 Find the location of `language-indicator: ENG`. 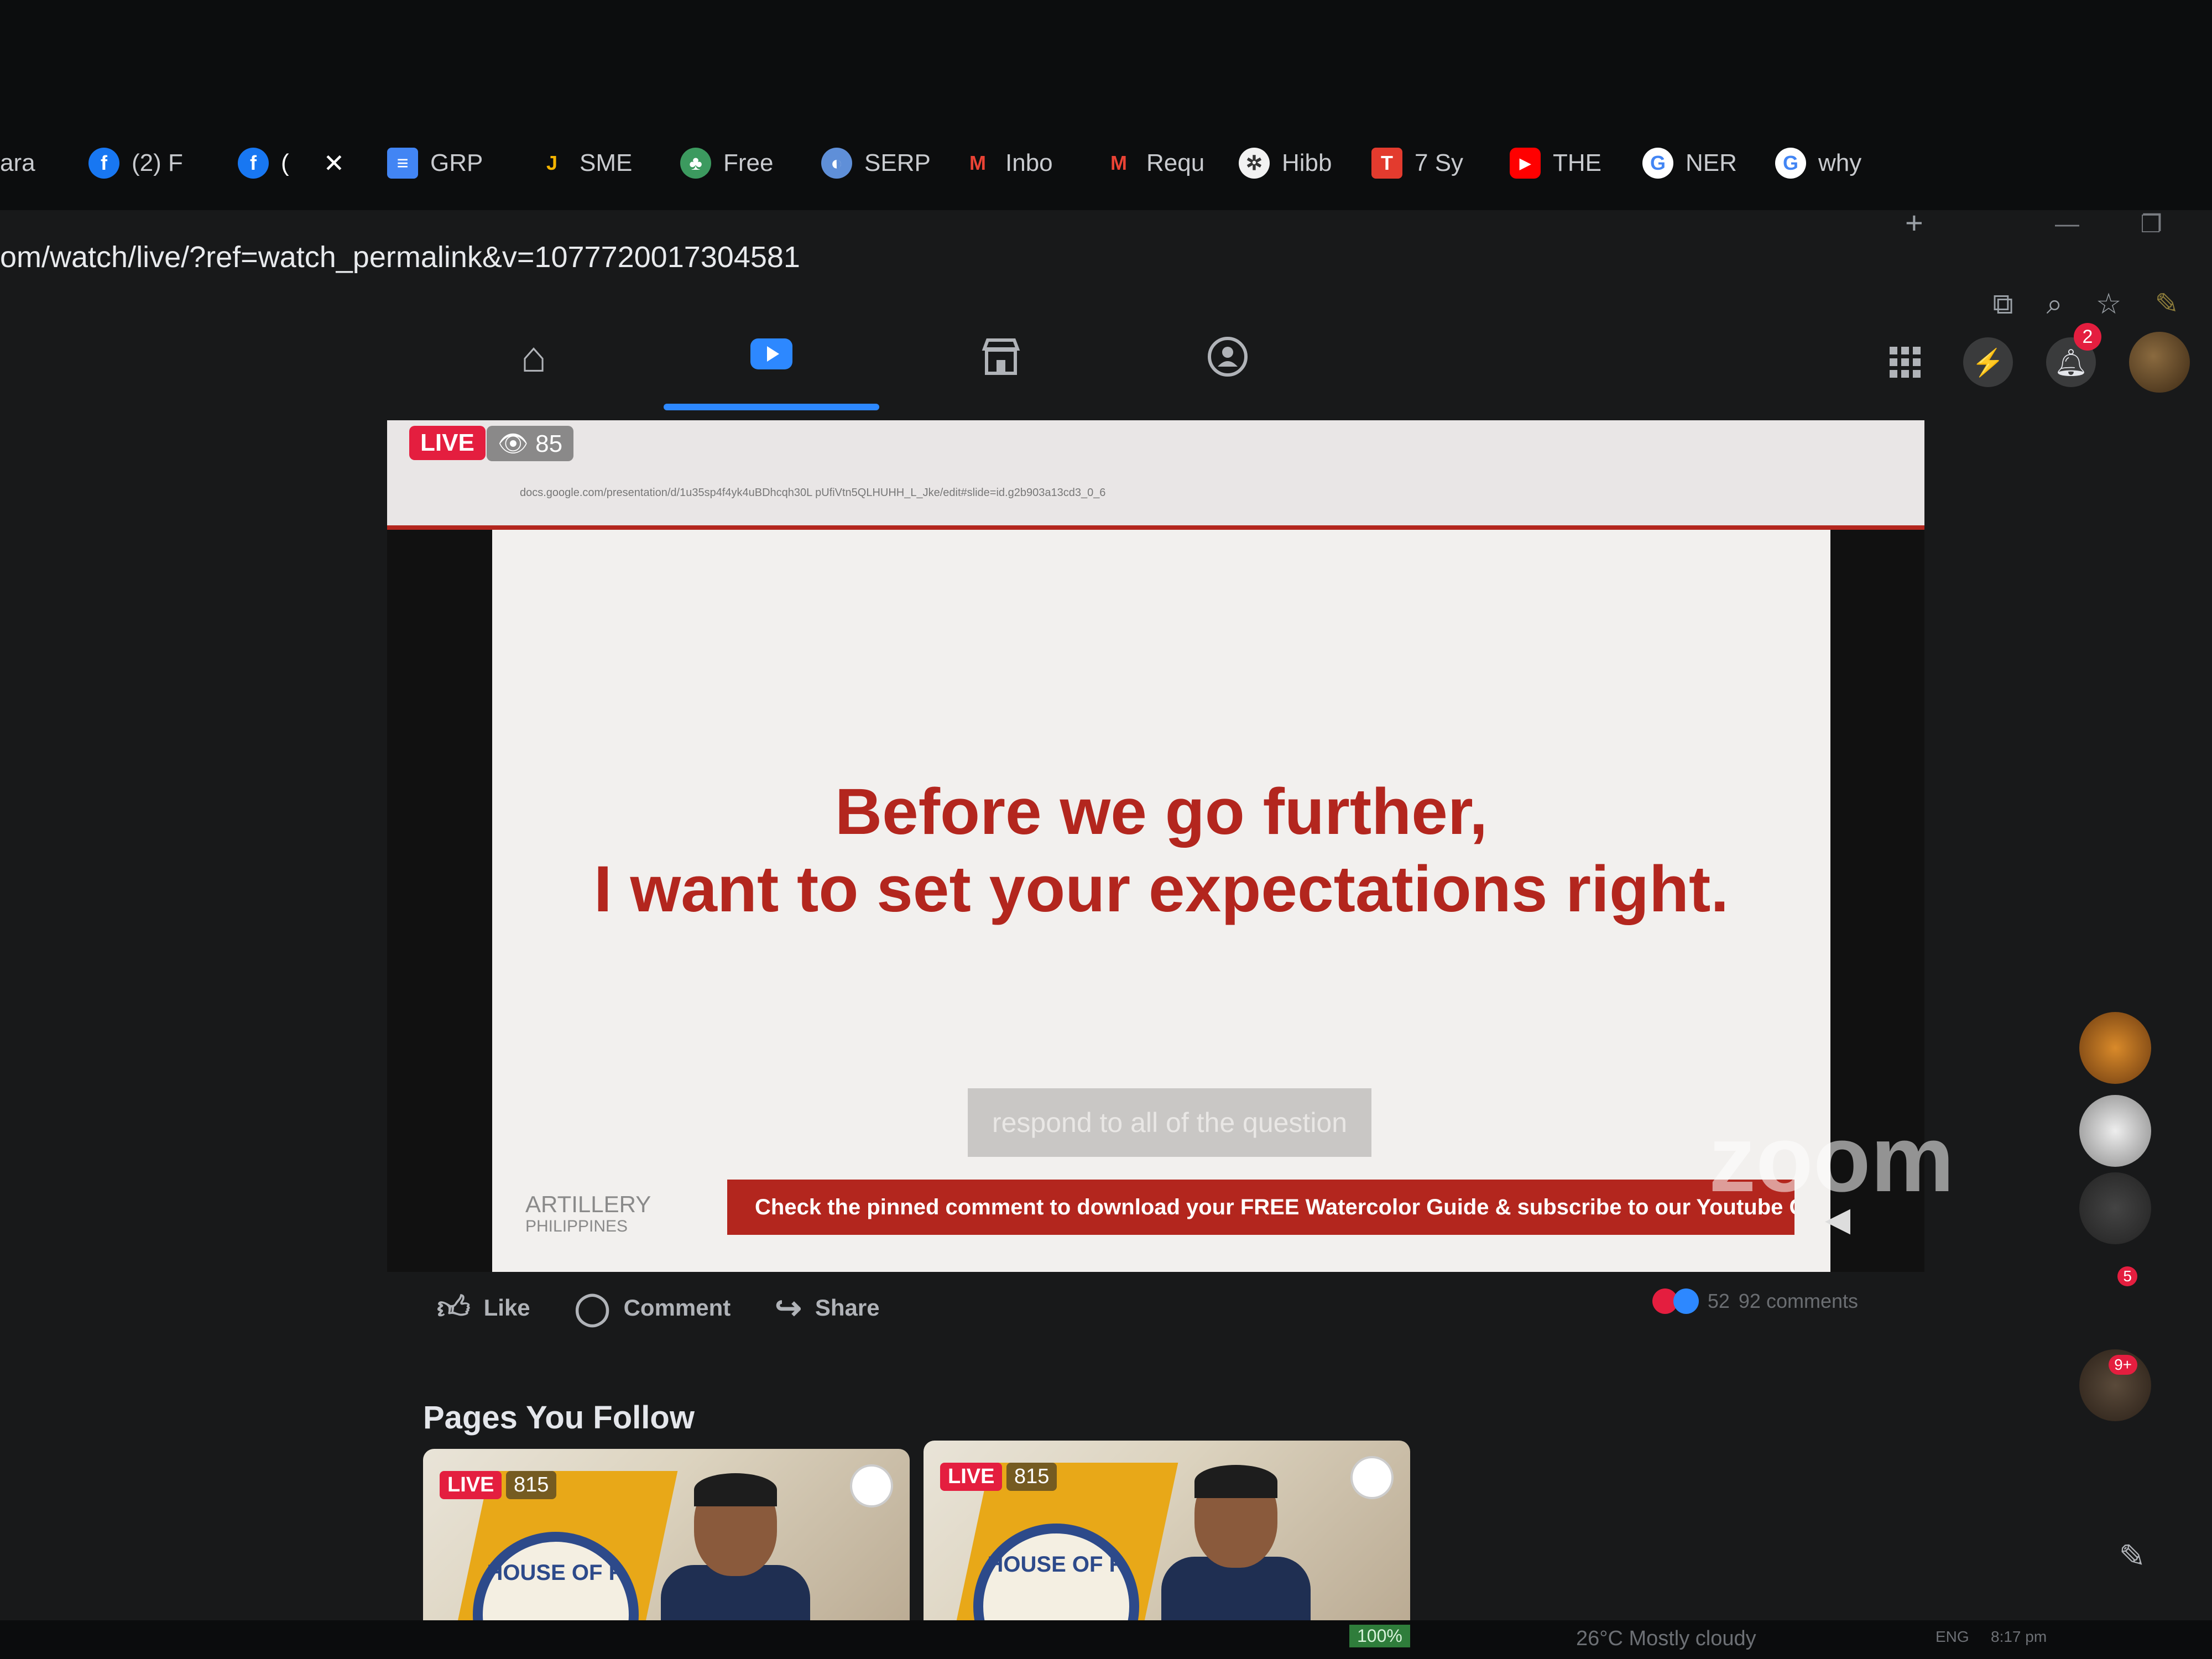

language-indicator: ENG is located at coordinates (1953, 1637).